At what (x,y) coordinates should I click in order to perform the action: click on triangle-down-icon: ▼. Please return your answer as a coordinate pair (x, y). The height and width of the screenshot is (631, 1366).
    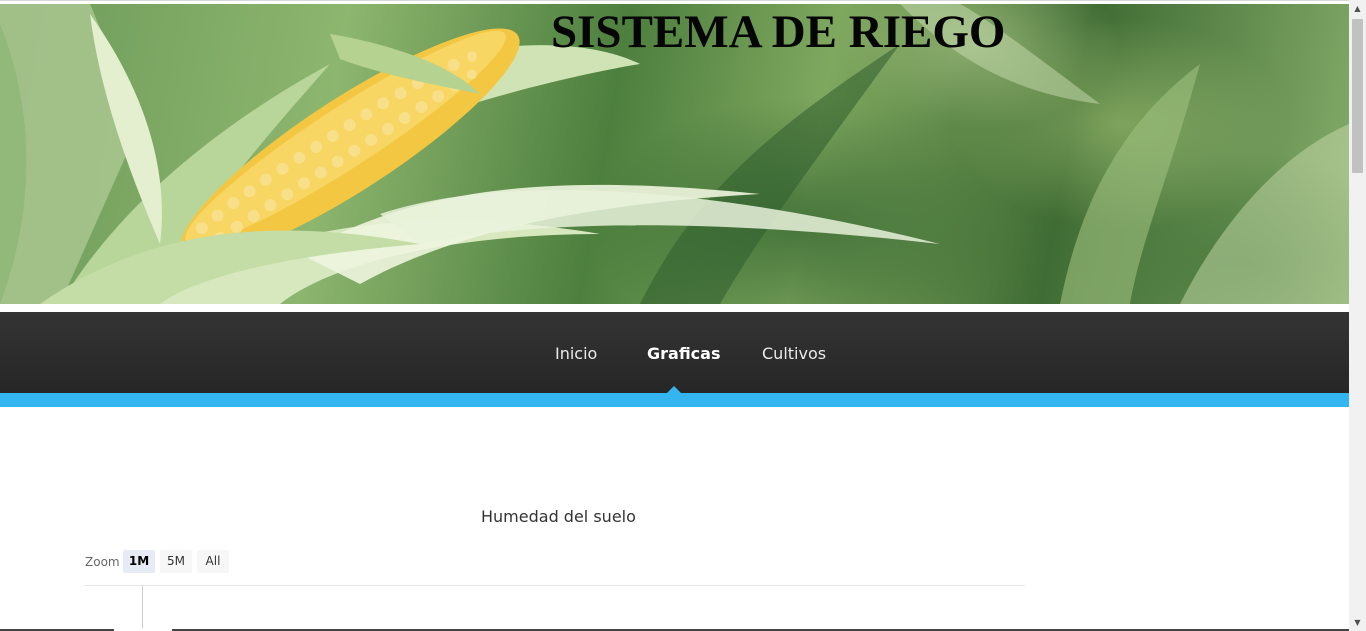
    Looking at the image, I should click on (1357, 622).